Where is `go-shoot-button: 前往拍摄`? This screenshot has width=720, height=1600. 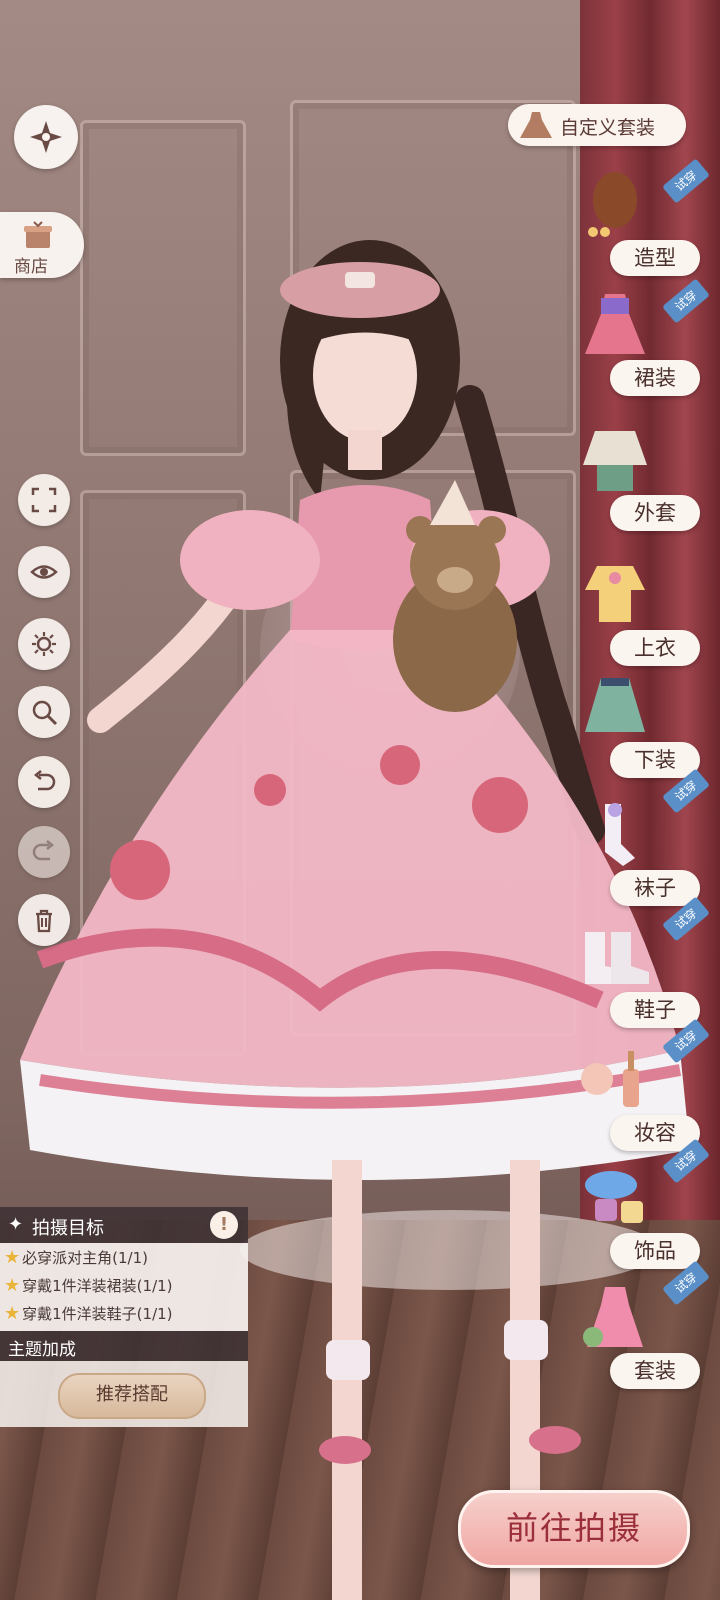 go-shoot-button: 前往拍摄 is located at coordinates (574, 1529).